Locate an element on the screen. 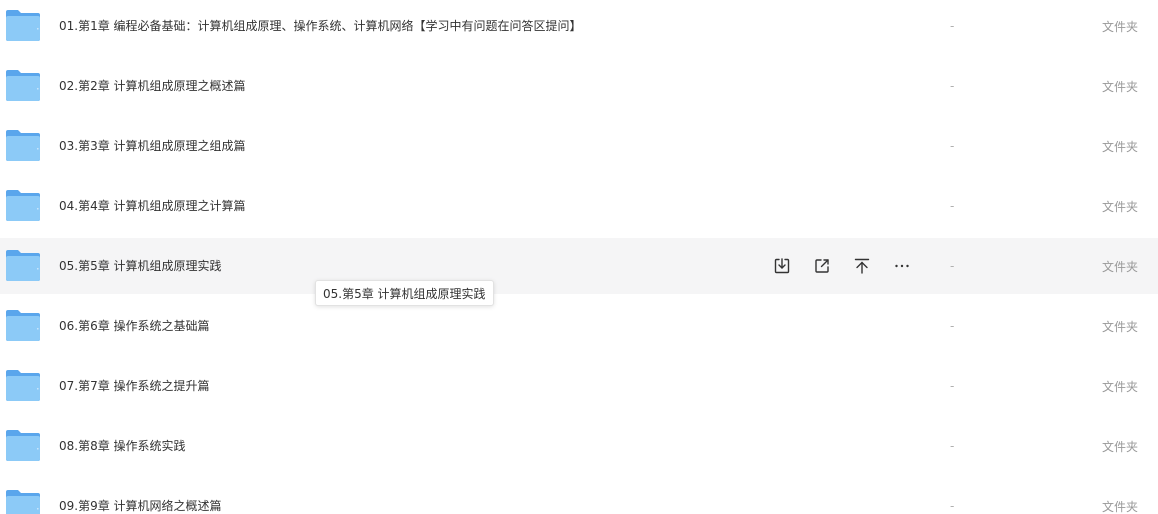  download-icon is located at coordinates (782, 266).